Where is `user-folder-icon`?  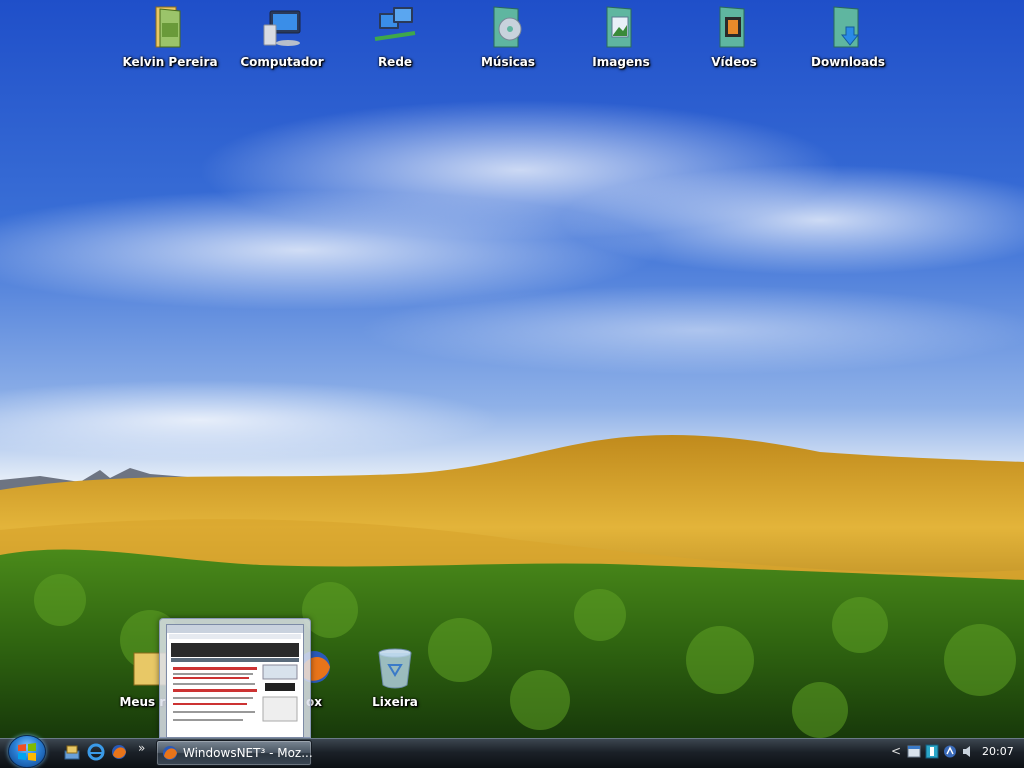 user-folder-icon is located at coordinates (168, 27).